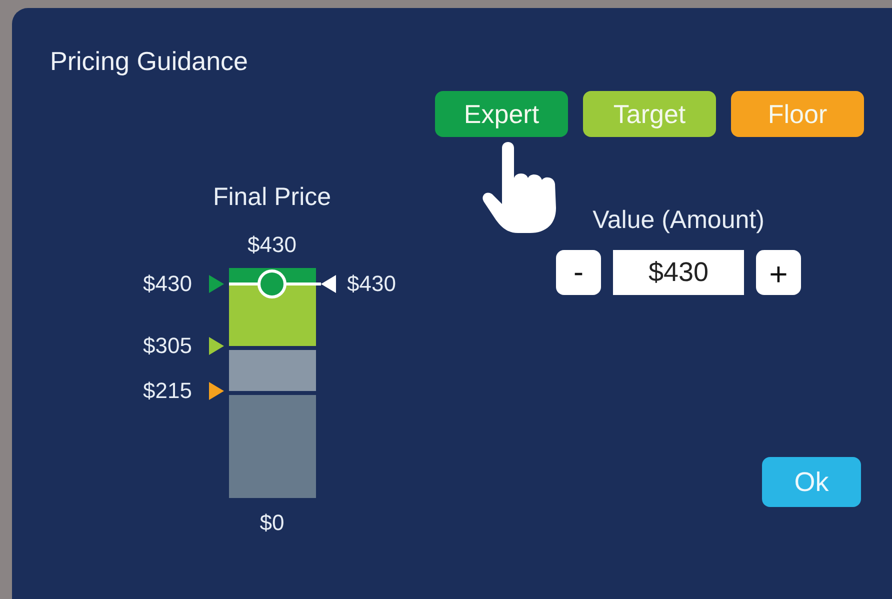 Image resolution: width=892 pixels, height=599 pixels. Describe the element at coordinates (272, 245) in the screenshot. I see `max-price-label: $430` at that location.